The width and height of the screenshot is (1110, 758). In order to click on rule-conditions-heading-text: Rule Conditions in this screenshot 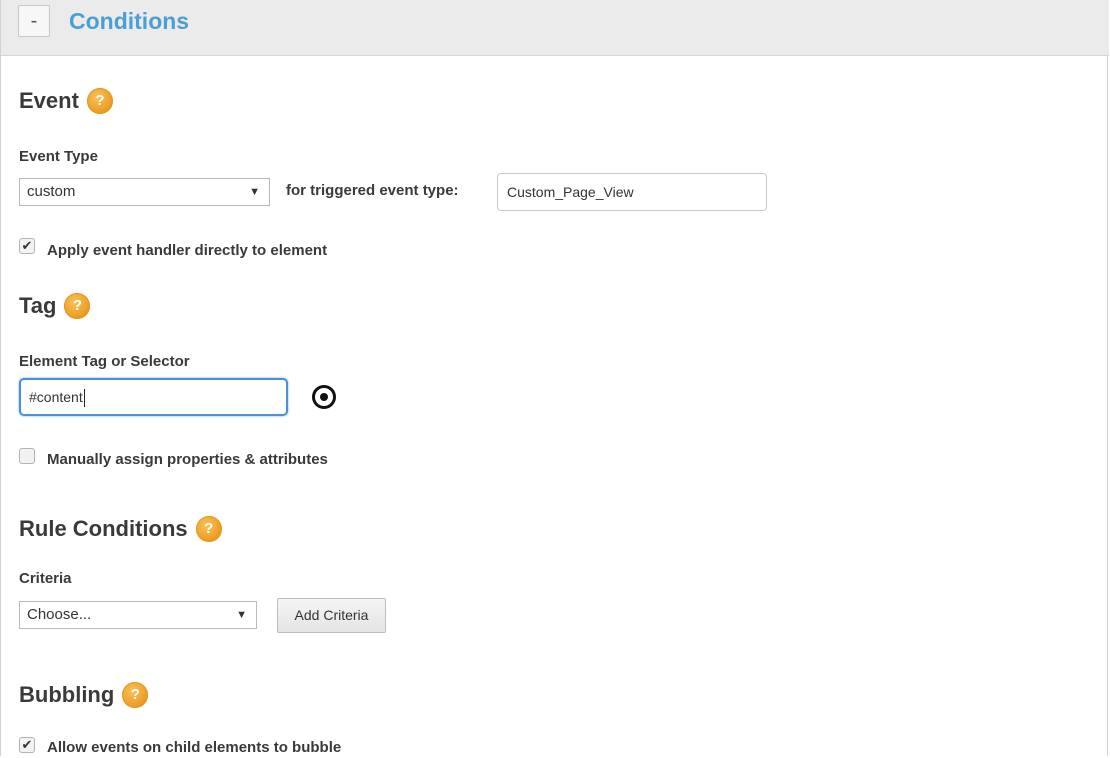, I will do `click(103, 528)`.